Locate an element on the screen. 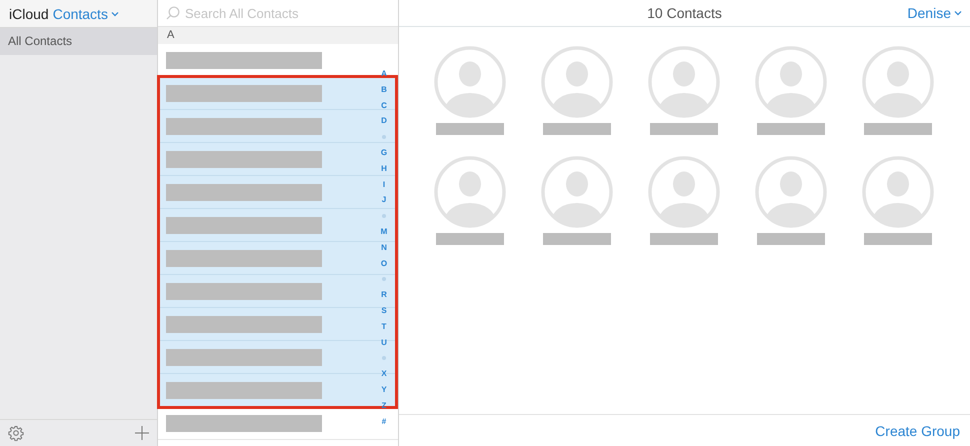  index-letter: O is located at coordinates (384, 264).